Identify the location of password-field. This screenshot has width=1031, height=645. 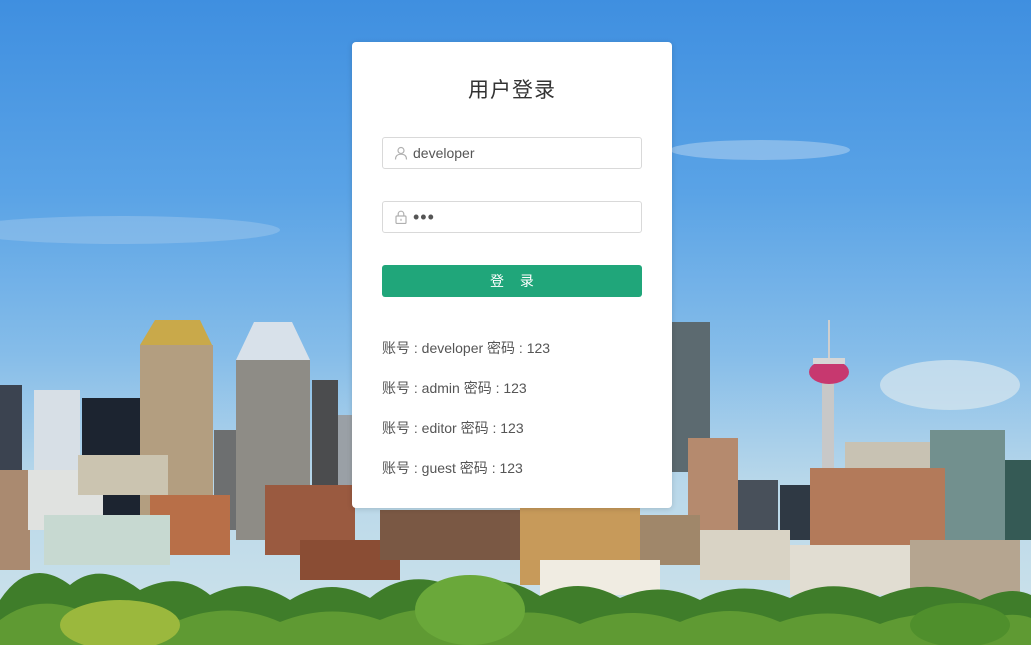
(512, 217).